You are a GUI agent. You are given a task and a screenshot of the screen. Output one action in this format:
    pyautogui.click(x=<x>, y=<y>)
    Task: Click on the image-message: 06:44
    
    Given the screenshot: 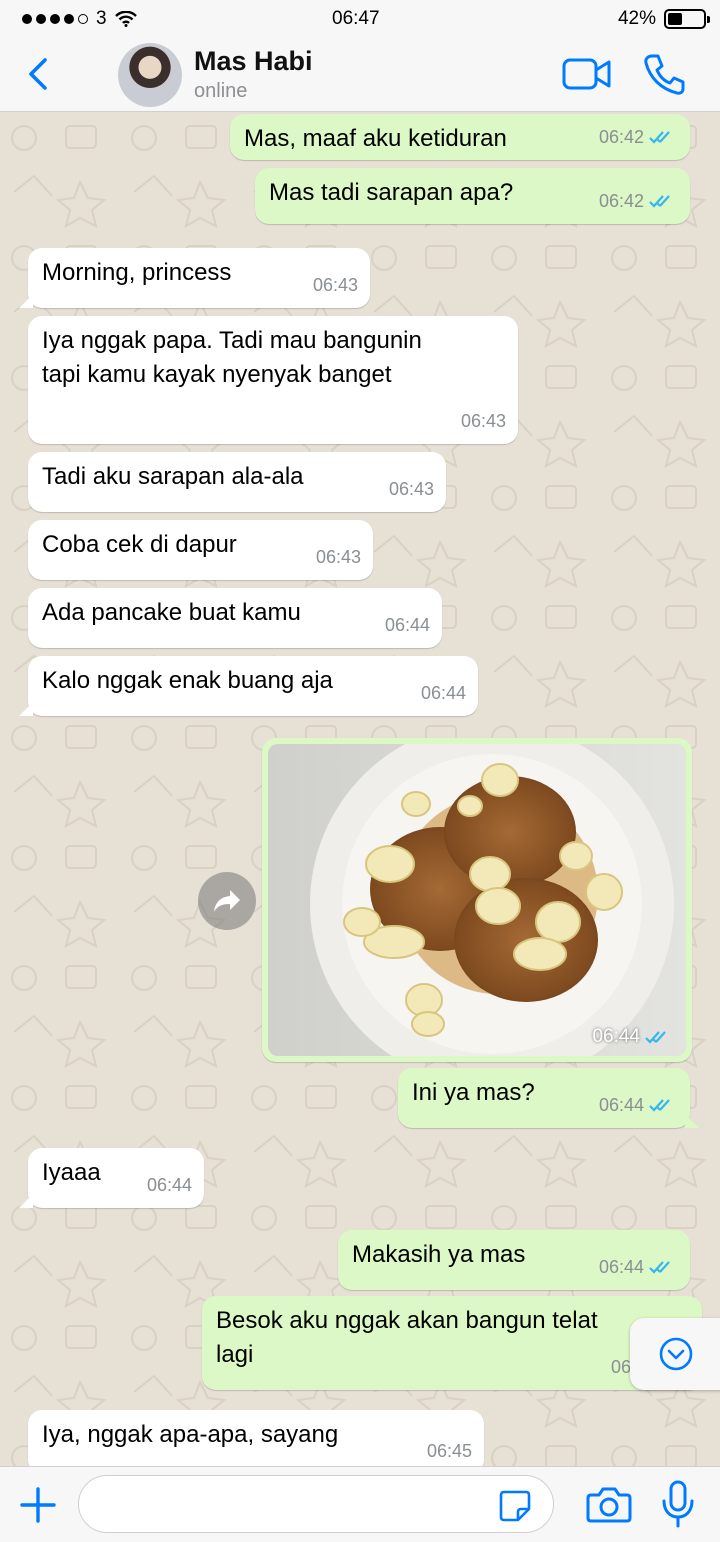 What is the action you would take?
    pyautogui.click(x=477, y=900)
    